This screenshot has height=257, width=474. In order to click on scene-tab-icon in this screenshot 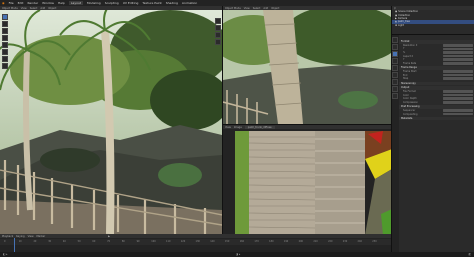, I will do `click(395, 68)`.